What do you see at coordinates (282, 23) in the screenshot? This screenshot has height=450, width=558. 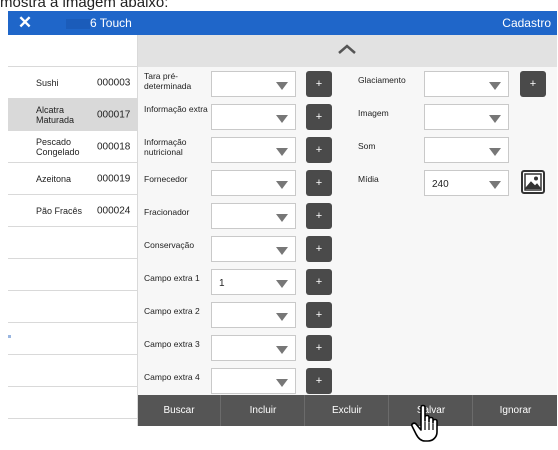 I see `title-bar: ✕ 6 Touch Cadastro` at bounding box center [282, 23].